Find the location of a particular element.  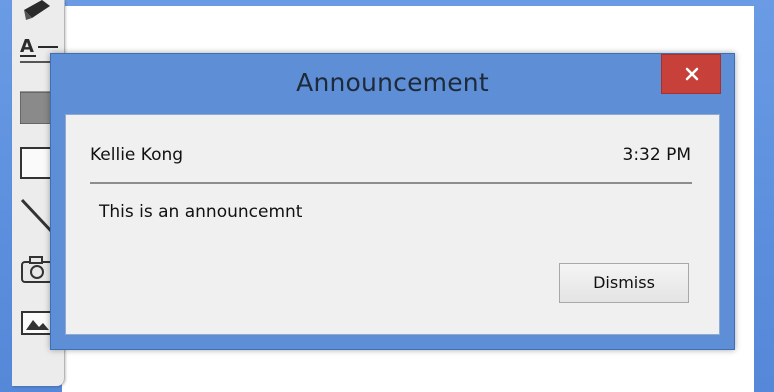

image-icon is located at coordinates (37, 325).